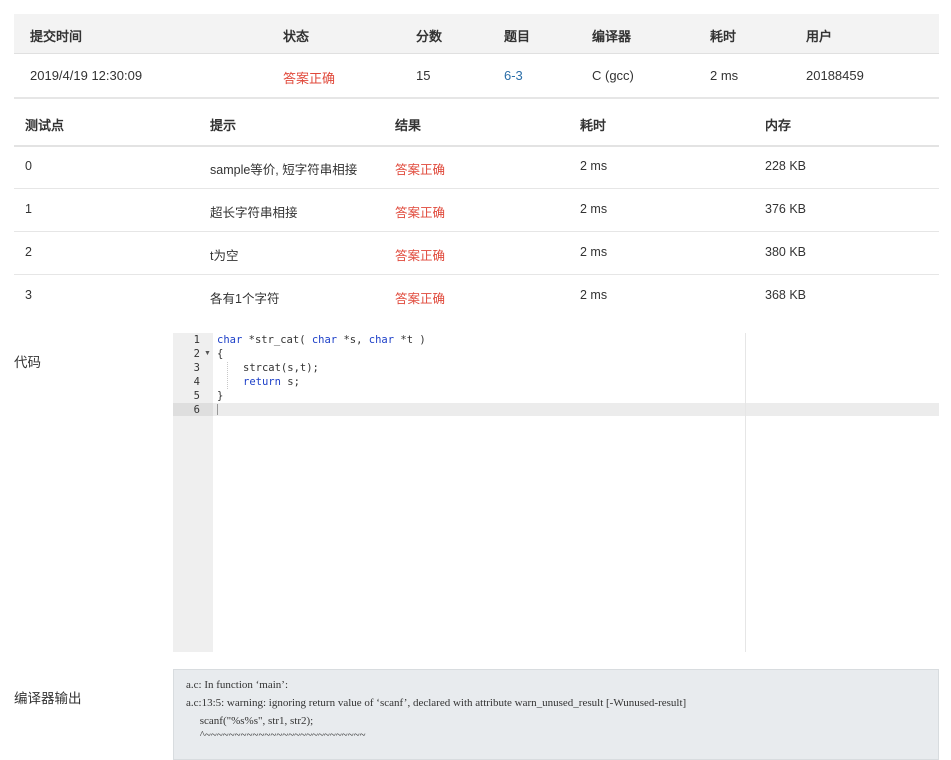 The width and height of the screenshot is (951, 760). What do you see at coordinates (513, 75) in the screenshot?
I see `problem-link: 6-3` at bounding box center [513, 75].